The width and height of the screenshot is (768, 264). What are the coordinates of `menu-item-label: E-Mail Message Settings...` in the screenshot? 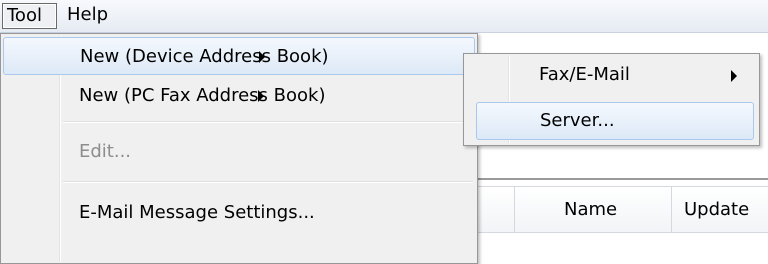 It's located at (197, 212).